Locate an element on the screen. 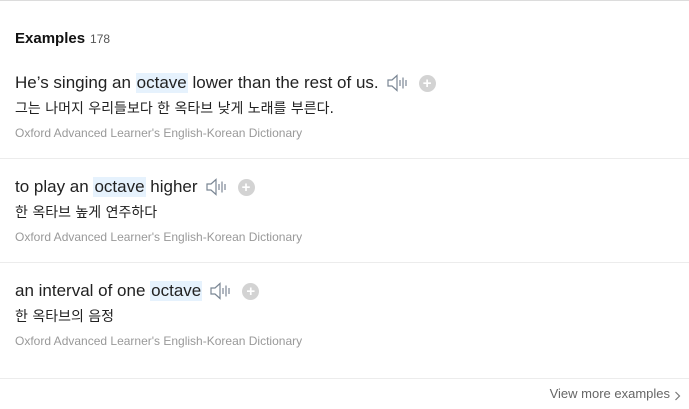 The image size is (689, 409). view-more-examples-link: View more examples is located at coordinates (615, 393).